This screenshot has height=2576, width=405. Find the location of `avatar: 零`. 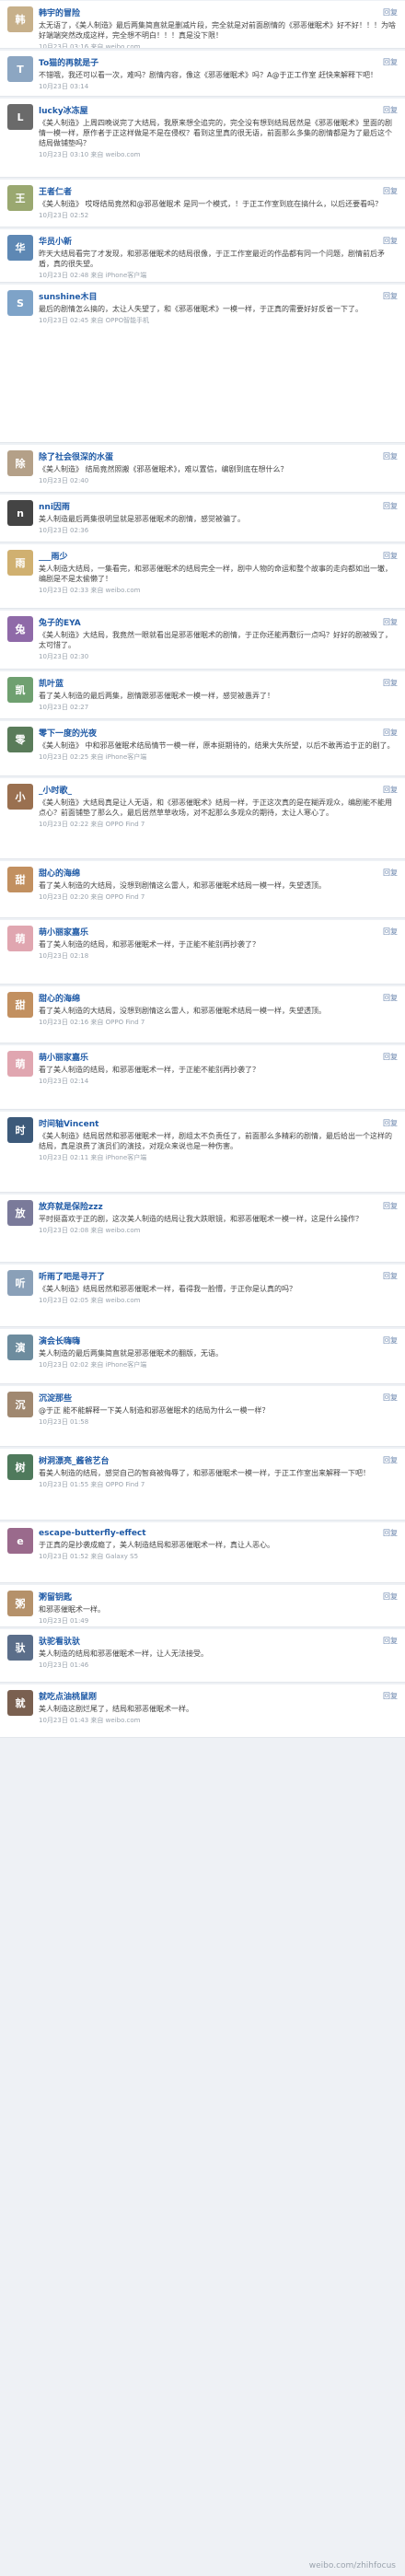

avatar: 零 is located at coordinates (20, 739).